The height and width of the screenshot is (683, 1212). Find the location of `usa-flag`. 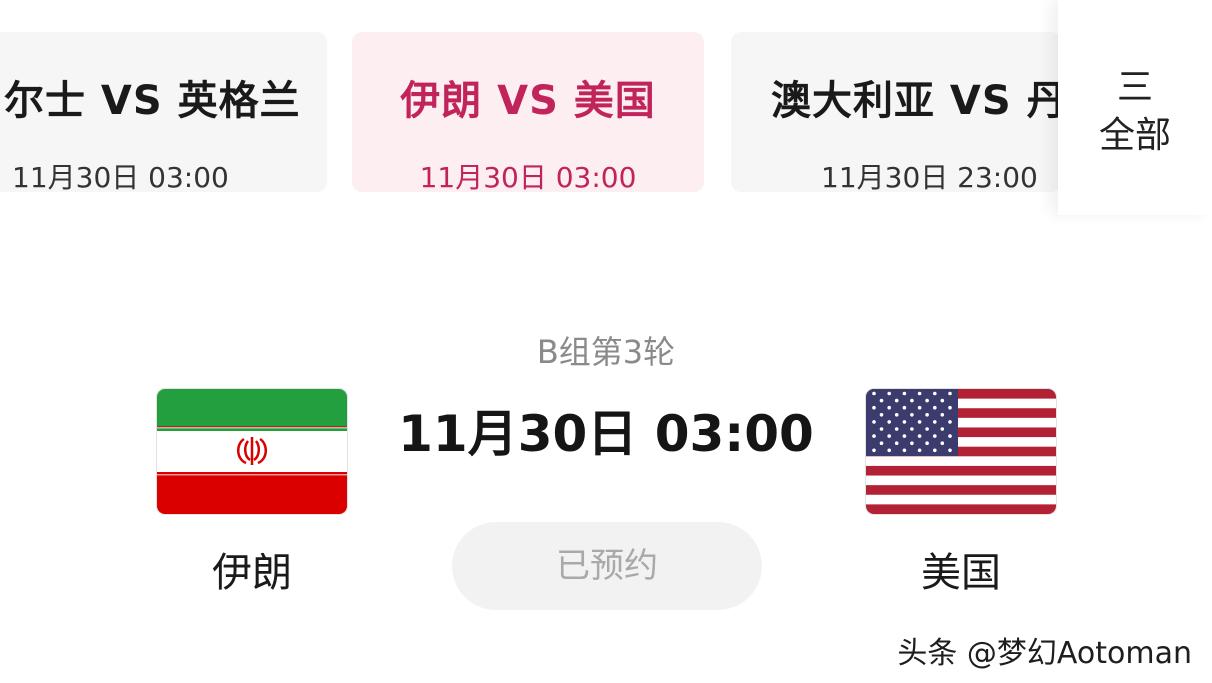

usa-flag is located at coordinates (961, 451).